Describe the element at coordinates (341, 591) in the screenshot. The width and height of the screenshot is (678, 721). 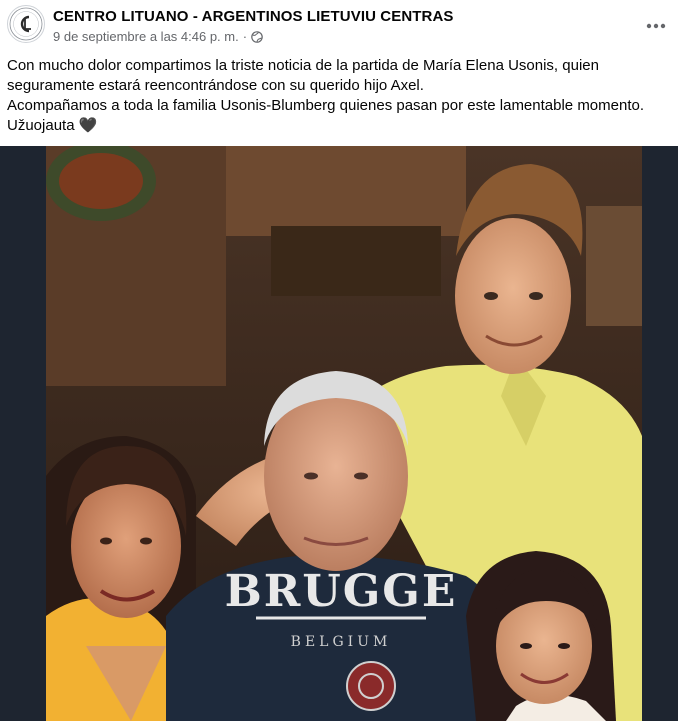
I see `shirt-print-text: BRUGGE` at that location.